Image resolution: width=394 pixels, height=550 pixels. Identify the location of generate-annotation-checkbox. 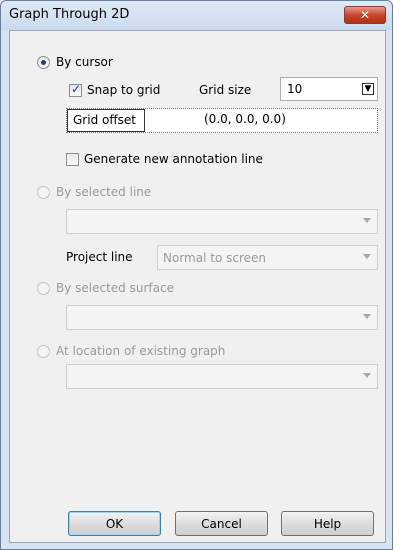
(72, 159).